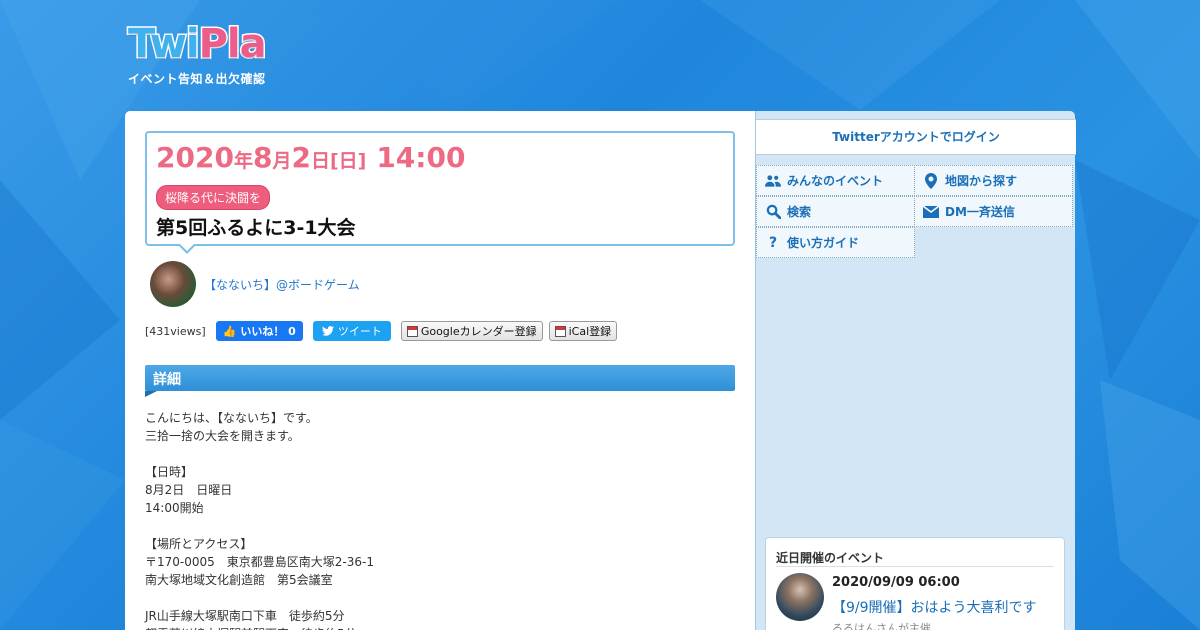 The image size is (1200, 630). What do you see at coordinates (348, 161) in the screenshot?
I see `event-weekday: [日]` at bounding box center [348, 161].